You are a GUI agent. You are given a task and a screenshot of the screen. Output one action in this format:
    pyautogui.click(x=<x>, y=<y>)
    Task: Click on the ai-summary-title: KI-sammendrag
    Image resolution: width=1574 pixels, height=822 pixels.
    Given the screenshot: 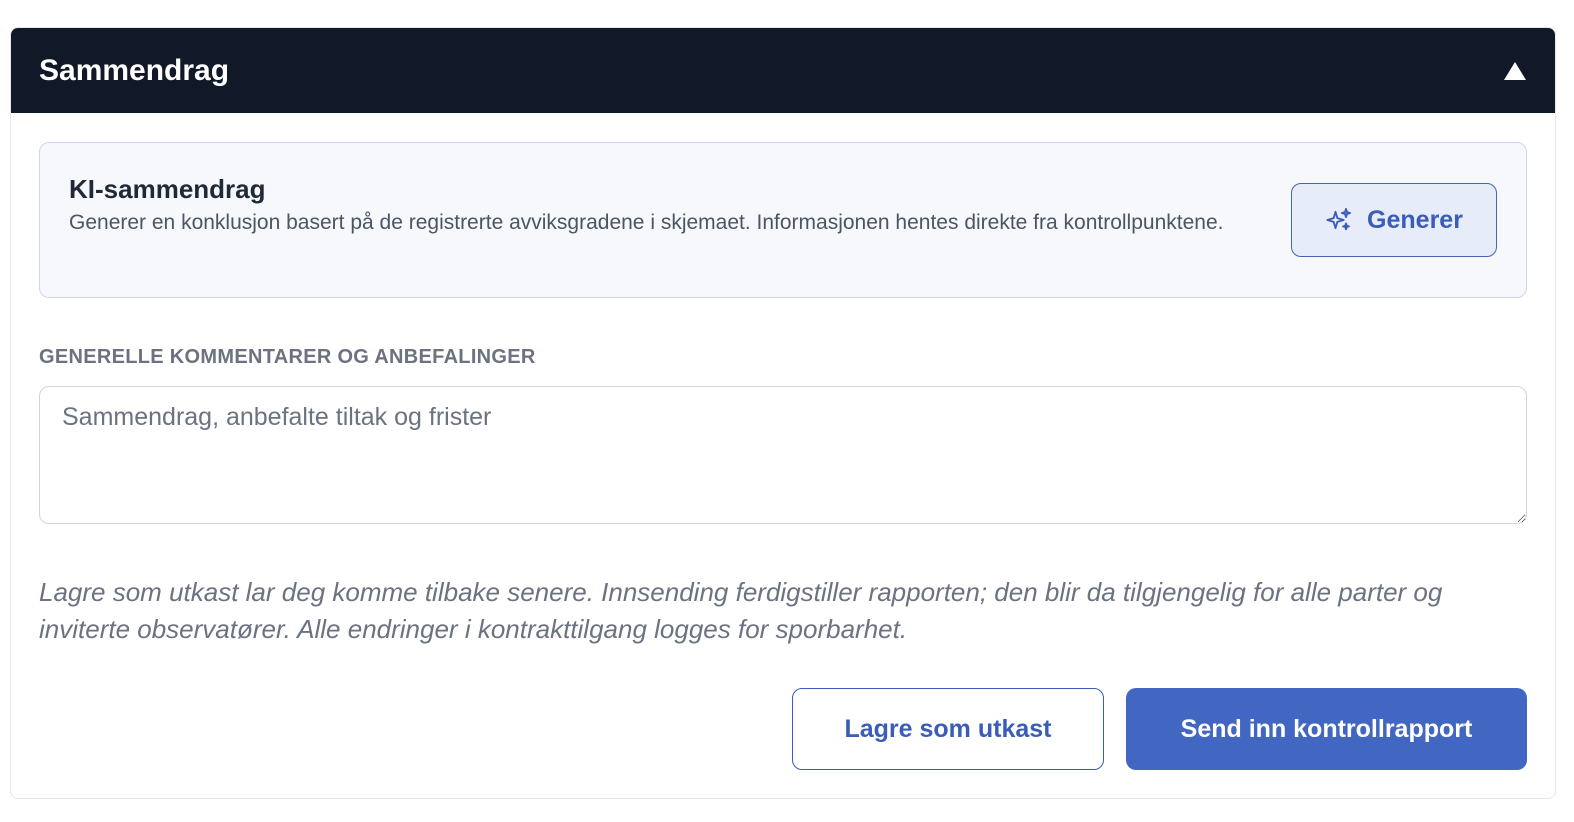 What is the action you would take?
    pyautogui.click(x=167, y=189)
    